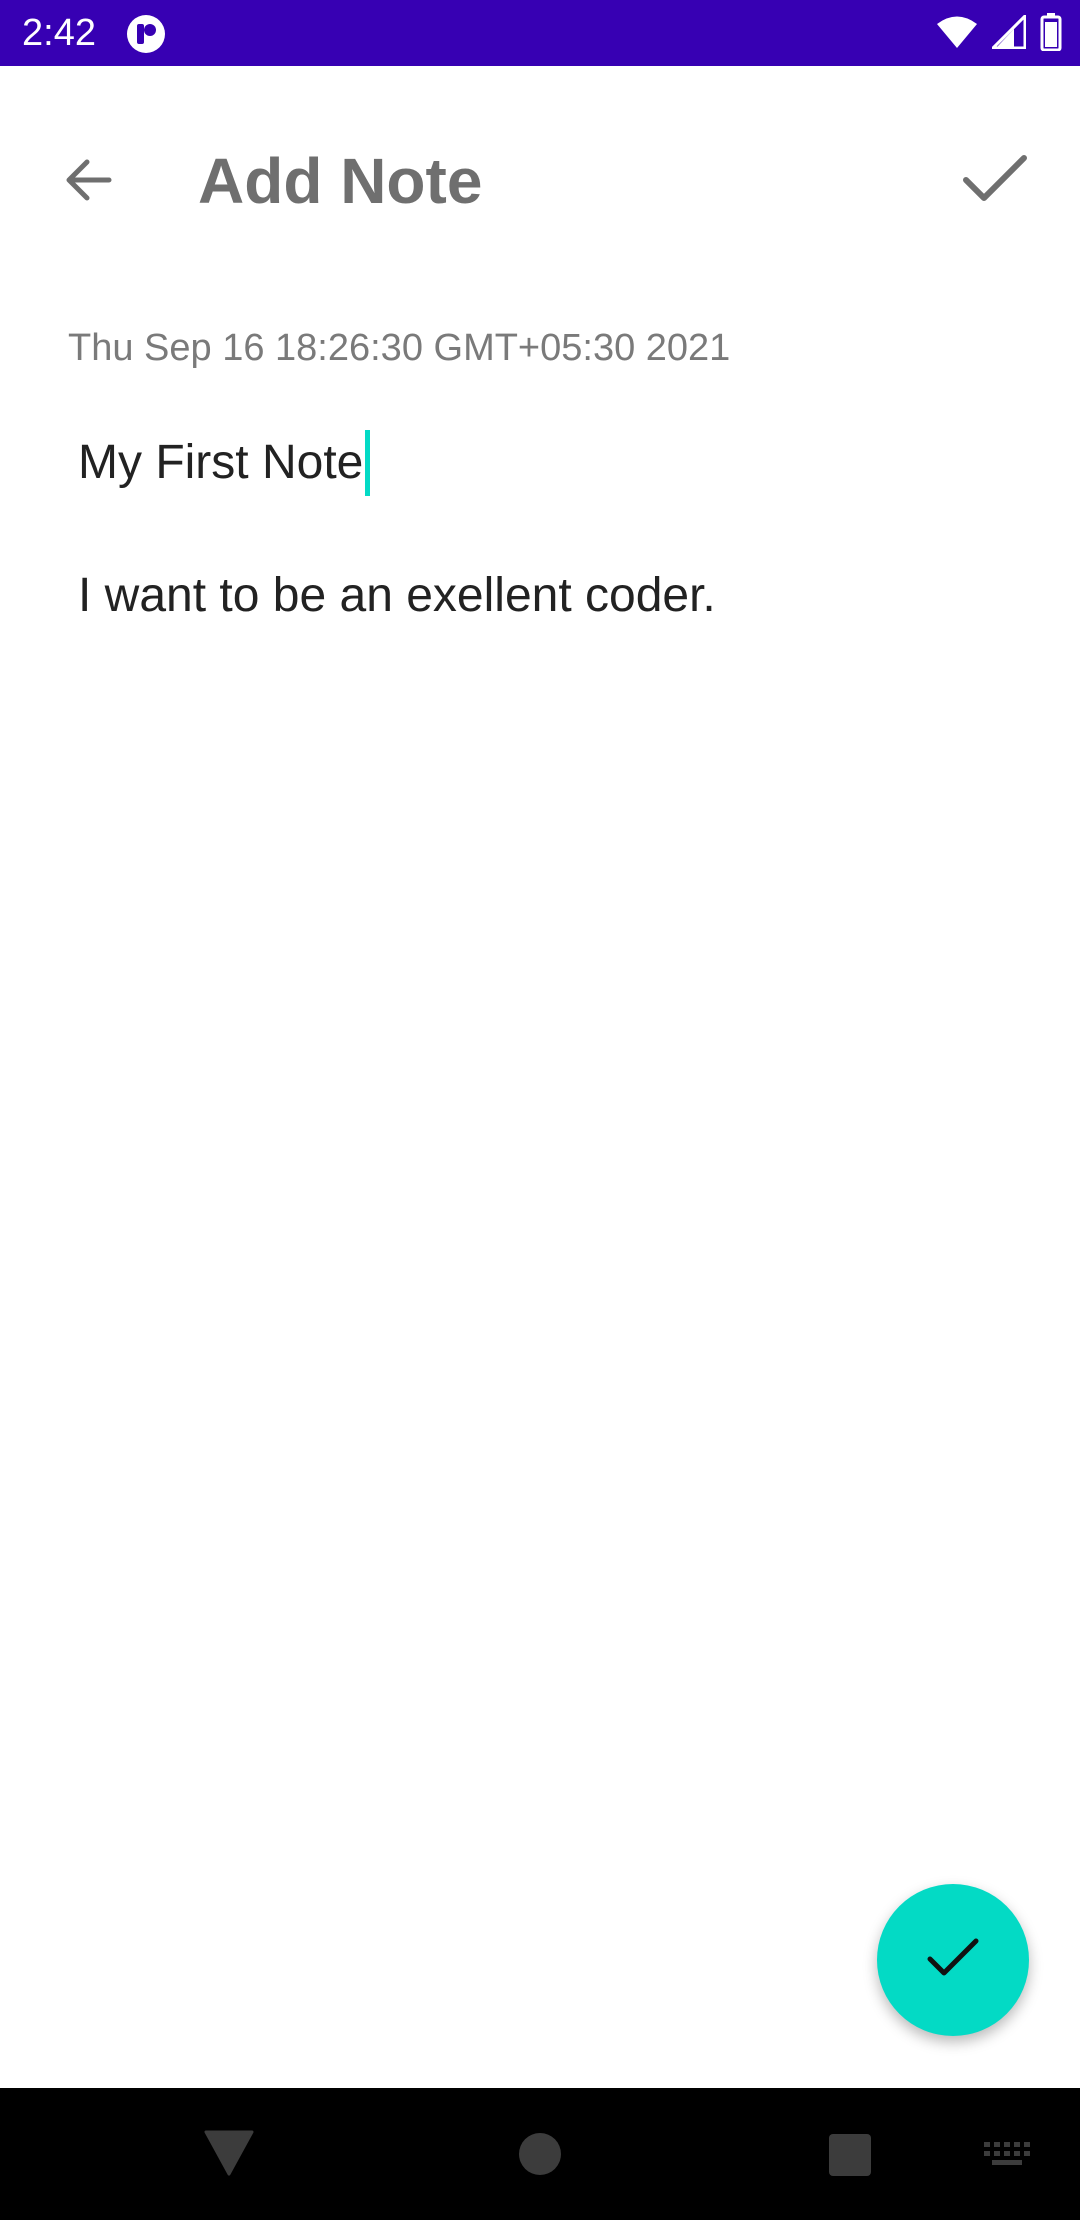 This screenshot has width=1080, height=2220. I want to click on note-date: Thu Sep 16 18:26:30 GMT+05:30 2021, so click(399, 348).